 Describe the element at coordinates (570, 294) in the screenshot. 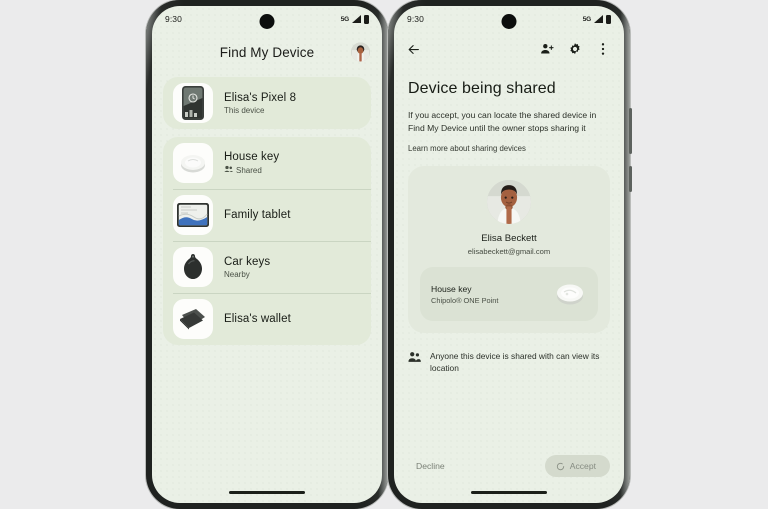

I see `chipolo-tracker-art-icon` at that location.